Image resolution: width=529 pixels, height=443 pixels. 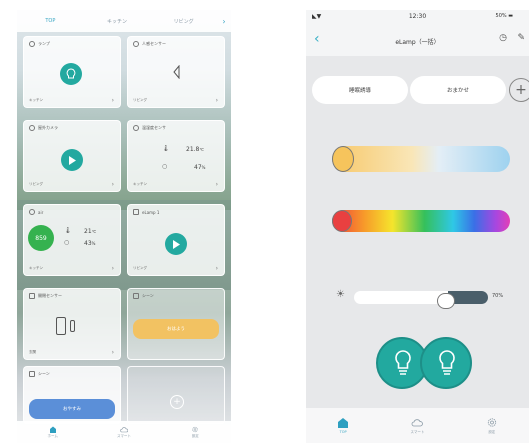 I want to click on air-quality-gauge: 859, so click(x=41, y=238).